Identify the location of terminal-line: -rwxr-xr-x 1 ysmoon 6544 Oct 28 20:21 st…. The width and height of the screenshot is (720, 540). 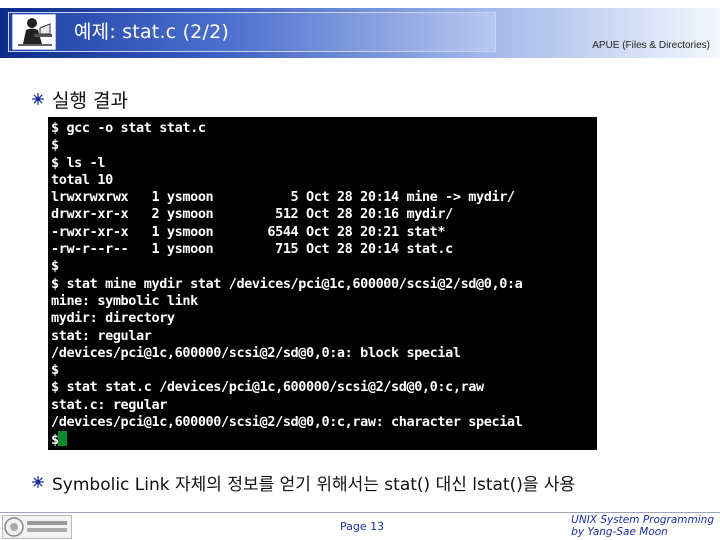
(248, 231).